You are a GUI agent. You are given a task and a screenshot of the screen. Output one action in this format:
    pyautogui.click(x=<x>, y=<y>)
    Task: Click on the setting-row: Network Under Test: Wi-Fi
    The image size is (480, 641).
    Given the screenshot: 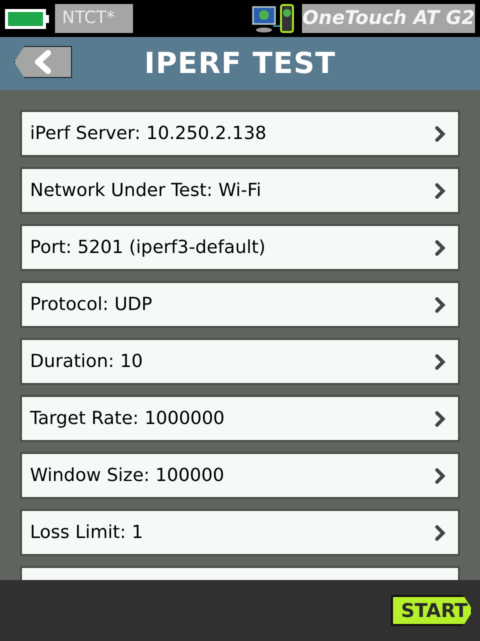 What is the action you would take?
    pyautogui.click(x=240, y=190)
    